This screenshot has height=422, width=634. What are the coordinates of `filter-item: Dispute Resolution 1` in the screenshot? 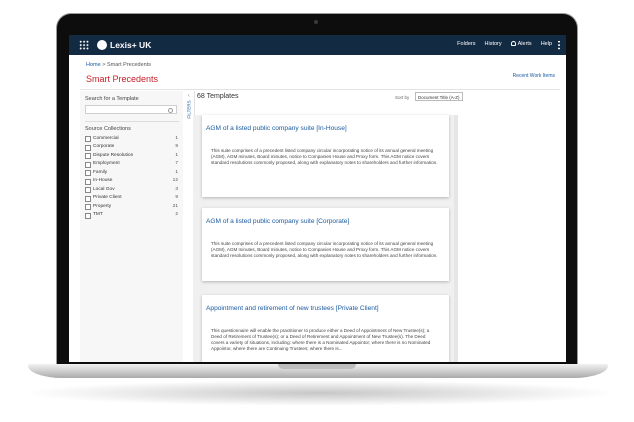 It's located at (131, 156).